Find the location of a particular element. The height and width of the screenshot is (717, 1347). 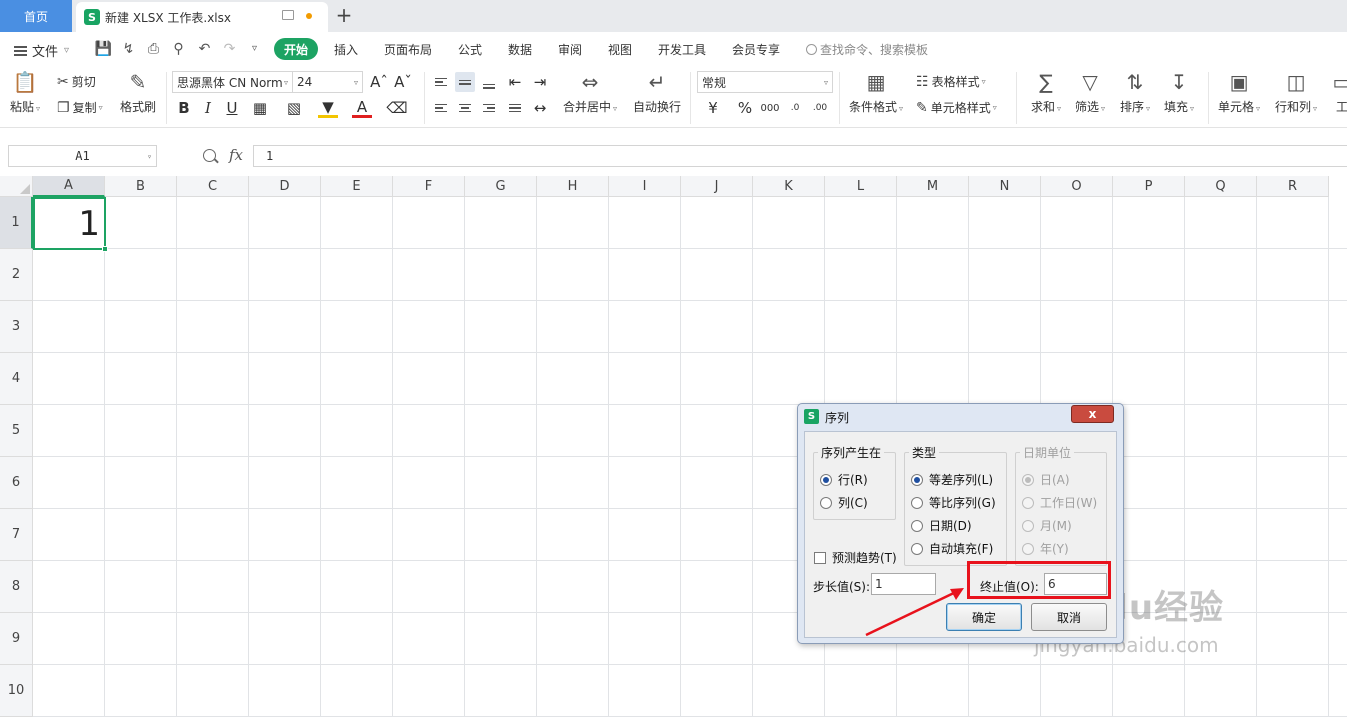

outdent-icon: ⇤ is located at coordinates (515, 82).